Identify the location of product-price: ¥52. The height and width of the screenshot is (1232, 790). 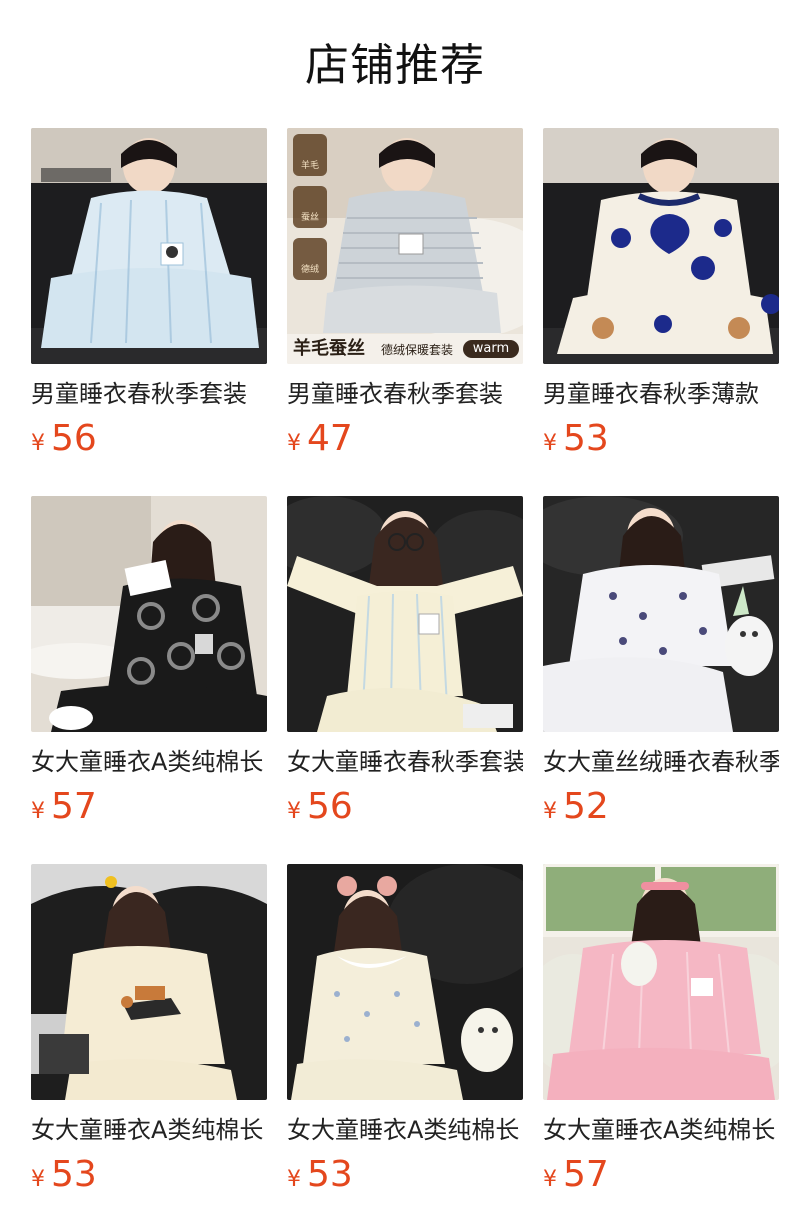
(661, 807).